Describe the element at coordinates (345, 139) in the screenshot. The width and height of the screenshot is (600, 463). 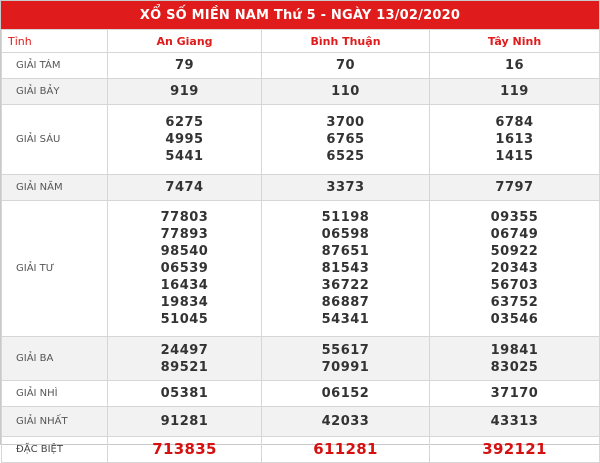
I see `result-cell-binh-thuan: 3700 6765 6525` at that location.